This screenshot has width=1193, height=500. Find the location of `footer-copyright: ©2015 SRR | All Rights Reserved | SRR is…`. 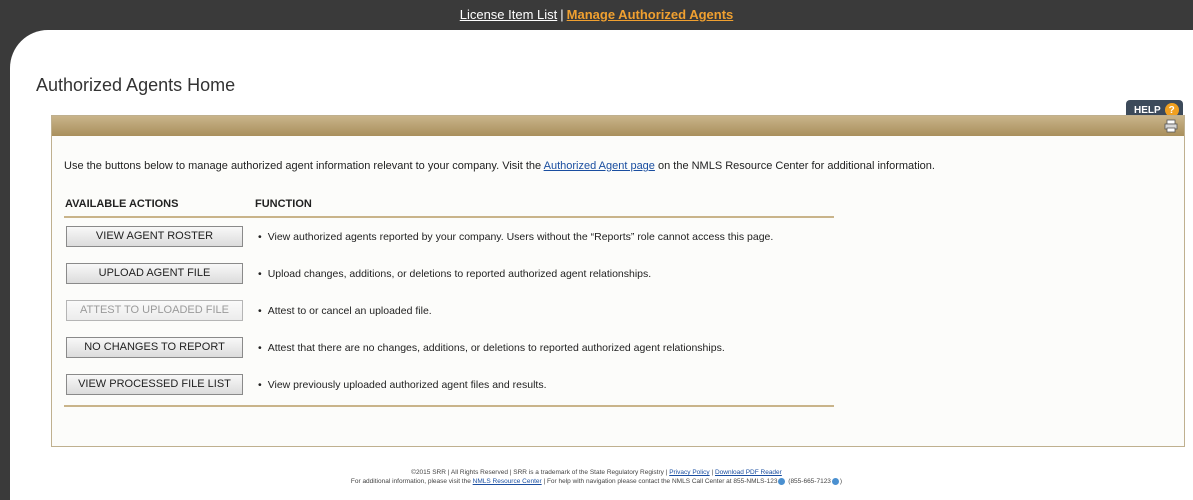

footer-copyright: ©2015 SRR | All Rights Reserved | SRR is… is located at coordinates (540, 472).